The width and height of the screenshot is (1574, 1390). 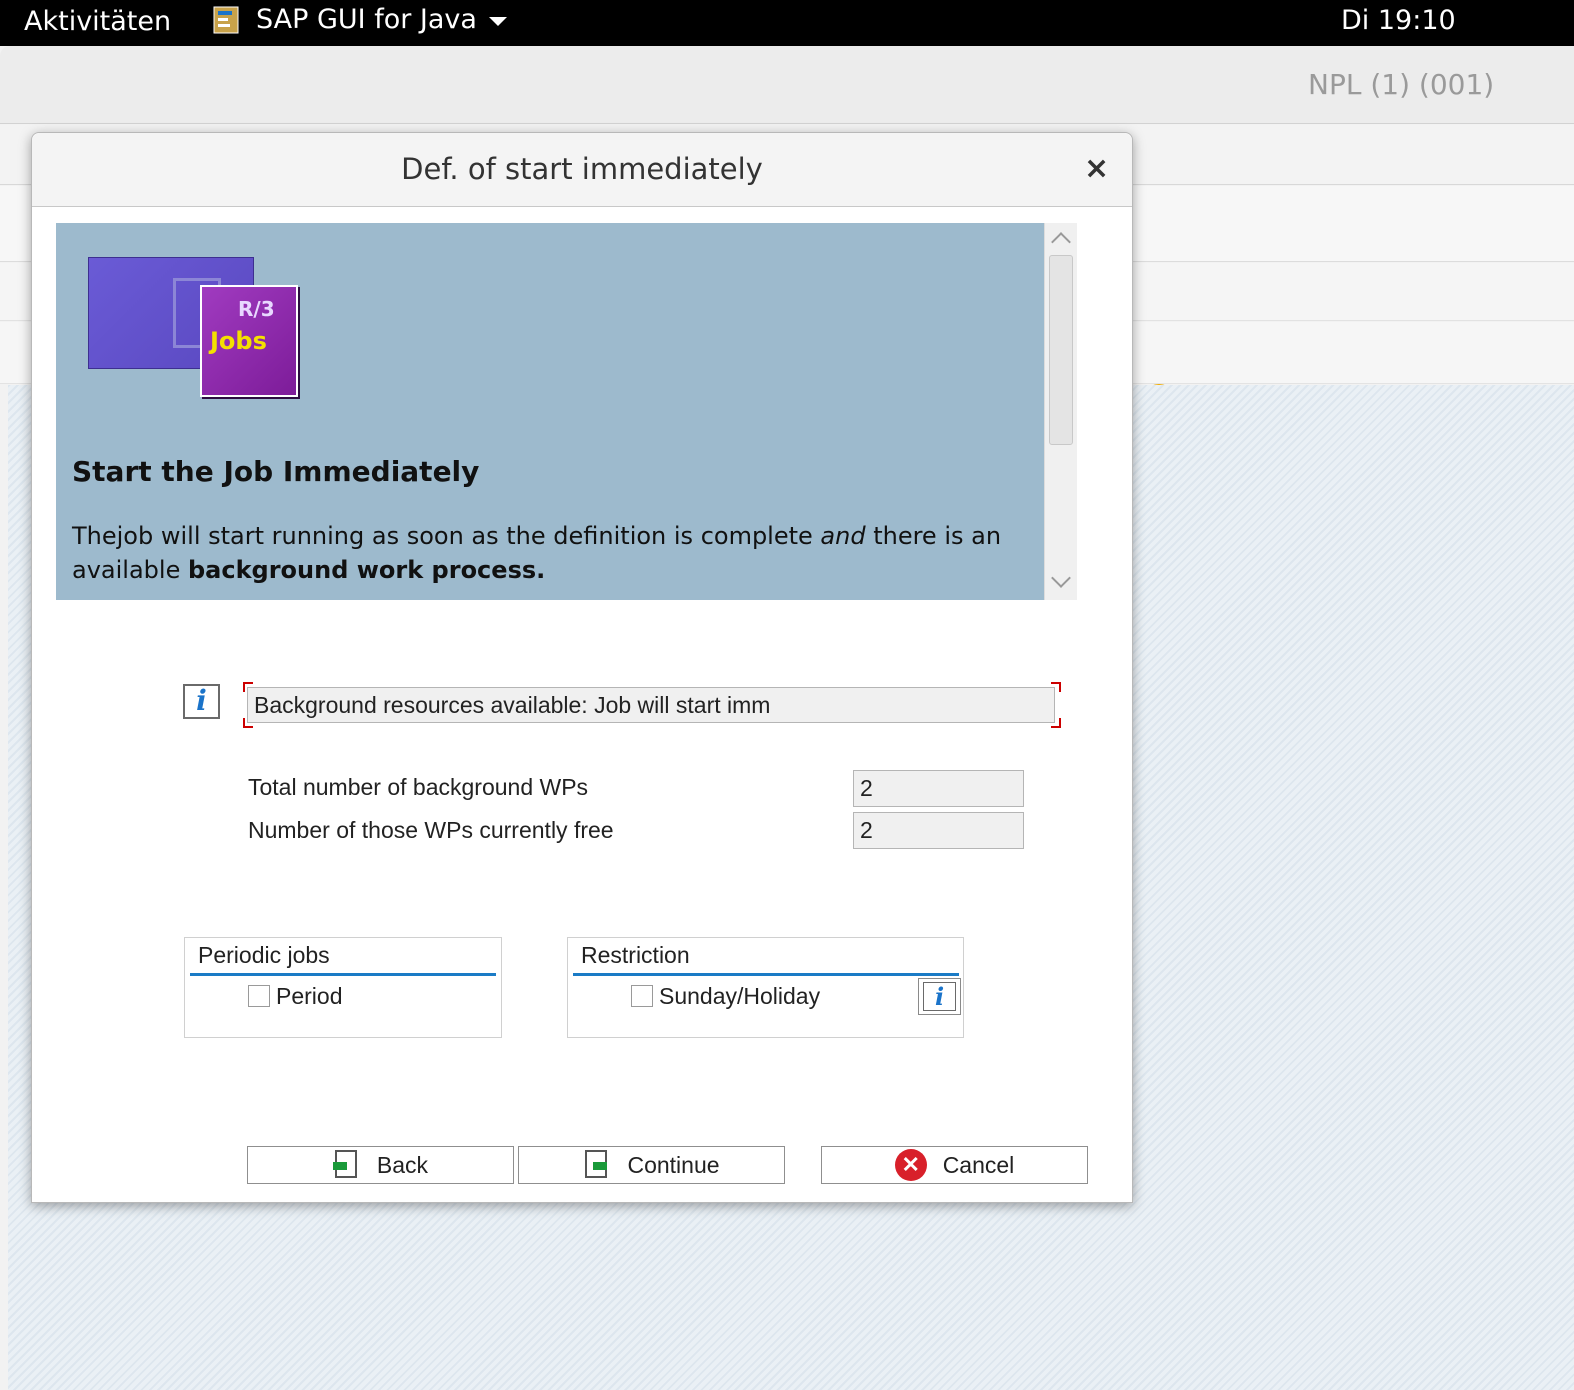 I want to click on restriction-group: Restriction Sunday/Holiday i, so click(x=765, y=987).